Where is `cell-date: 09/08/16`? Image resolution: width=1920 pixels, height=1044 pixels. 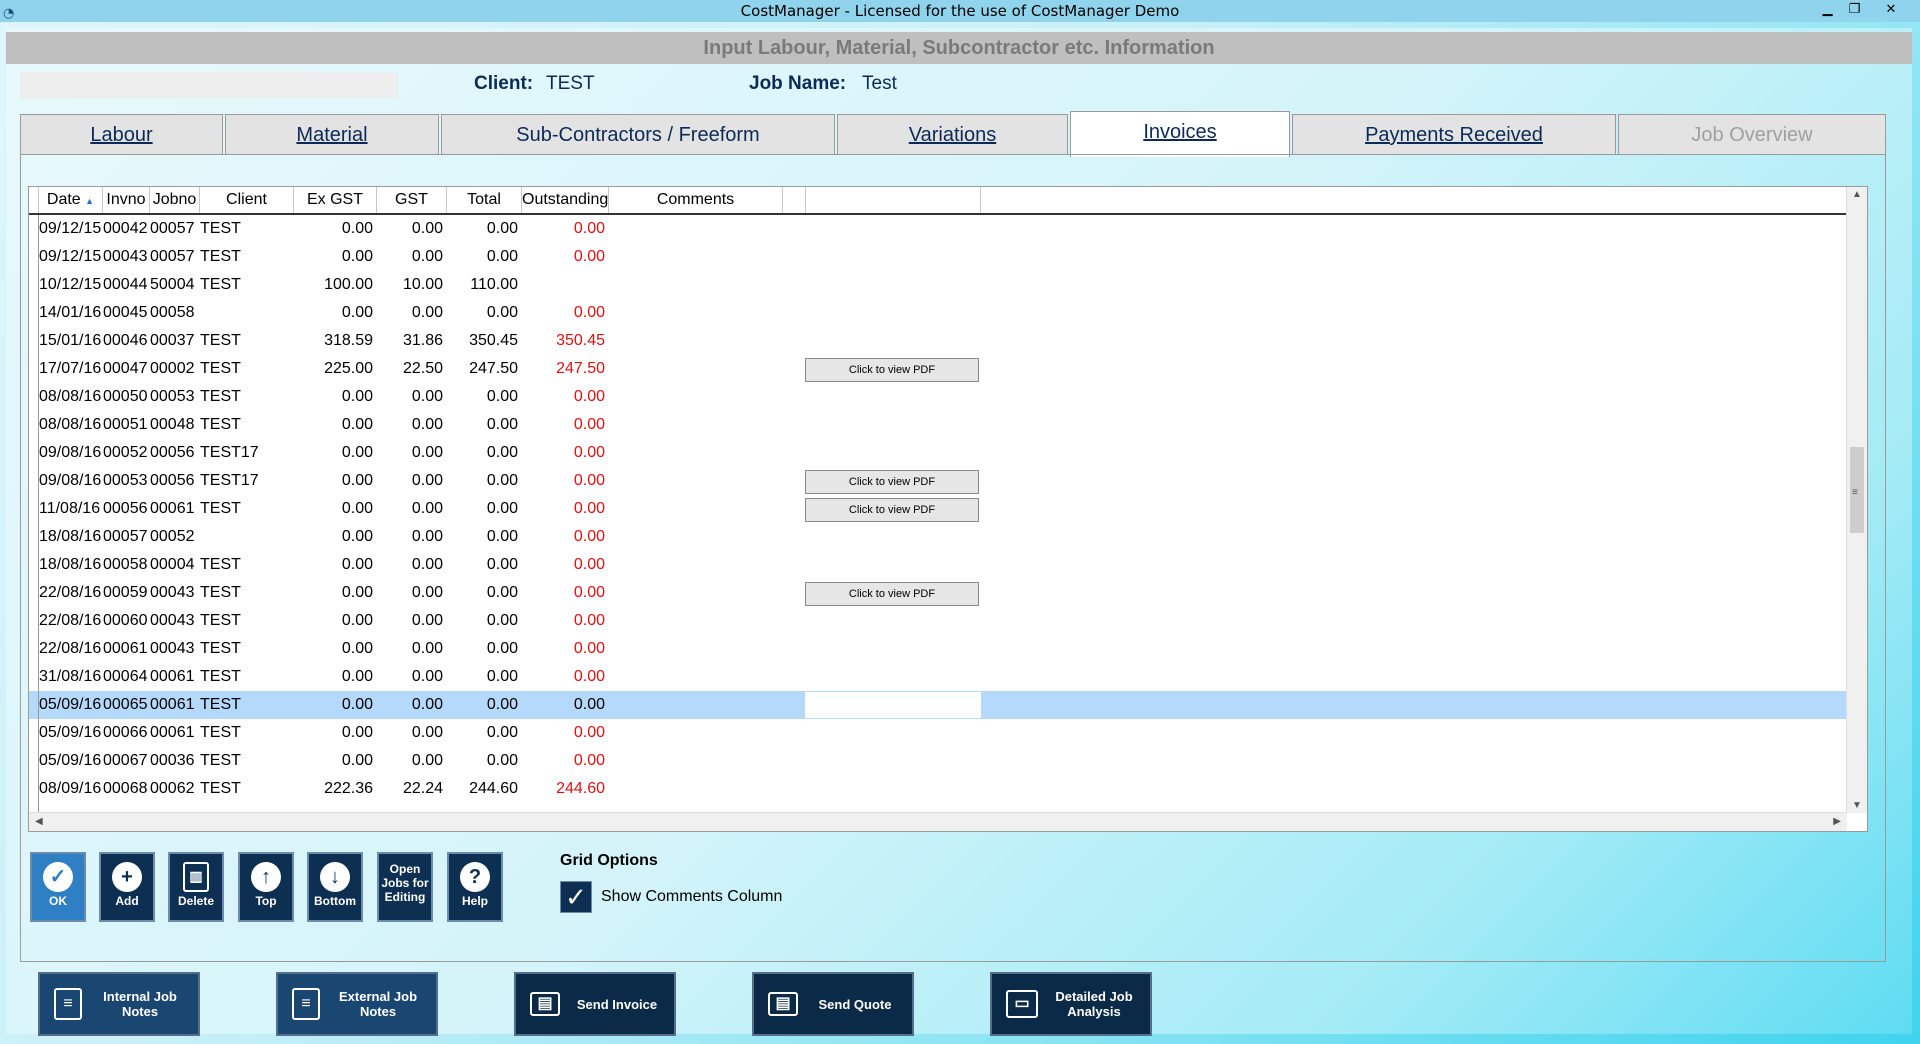
cell-date: 09/08/16 is located at coordinates (71, 481).